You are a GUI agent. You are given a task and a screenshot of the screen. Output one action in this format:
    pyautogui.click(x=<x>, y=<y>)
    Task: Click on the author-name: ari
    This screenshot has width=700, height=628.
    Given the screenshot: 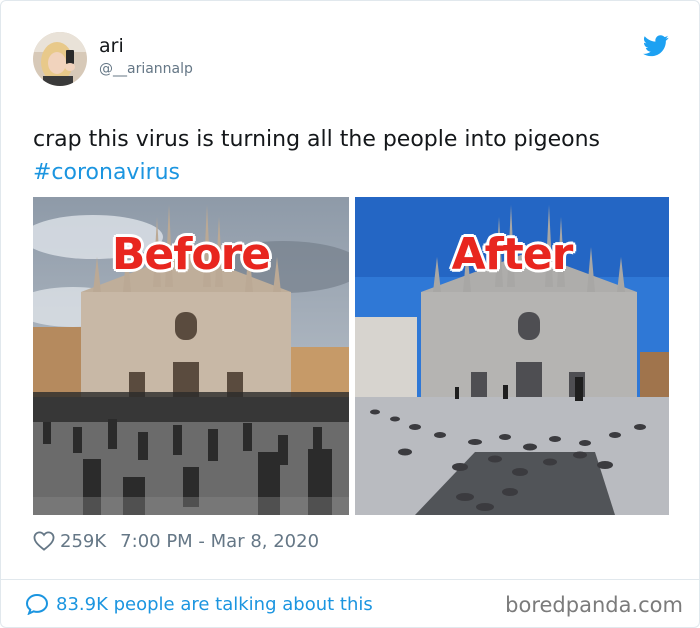 What is the action you would take?
    pyautogui.click(x=111, y=46)
    